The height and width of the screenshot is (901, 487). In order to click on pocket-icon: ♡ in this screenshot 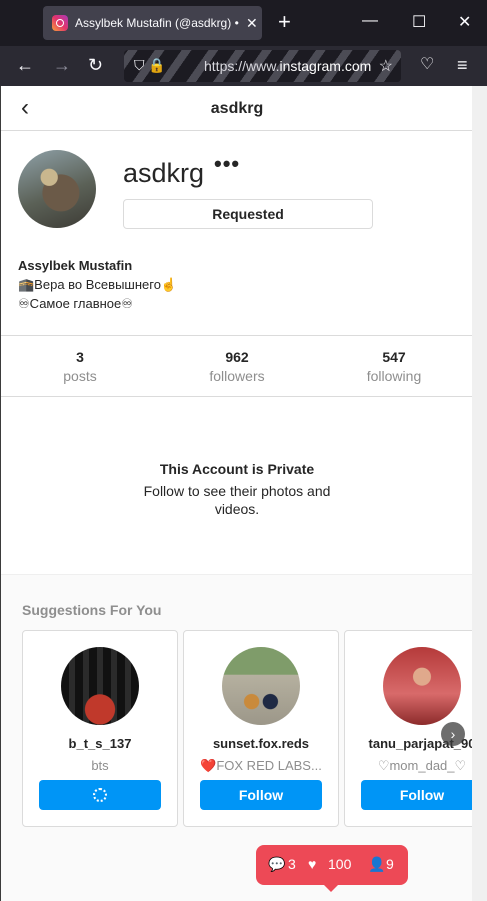, I will do `click(427, 65)`.